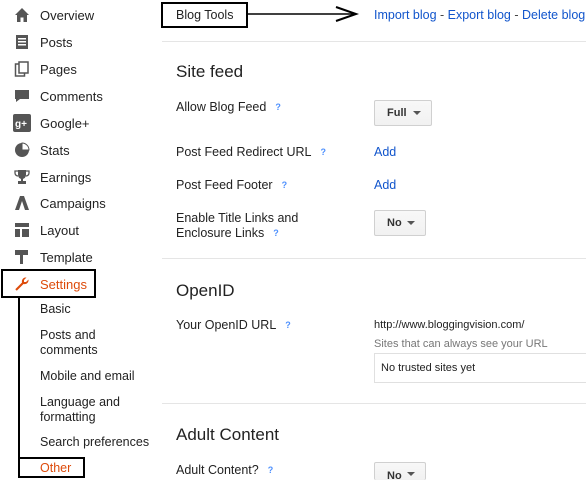  Describe the element at coordinates (48, 283) in the screenshot. I see `settings-highlight-box` at that location.